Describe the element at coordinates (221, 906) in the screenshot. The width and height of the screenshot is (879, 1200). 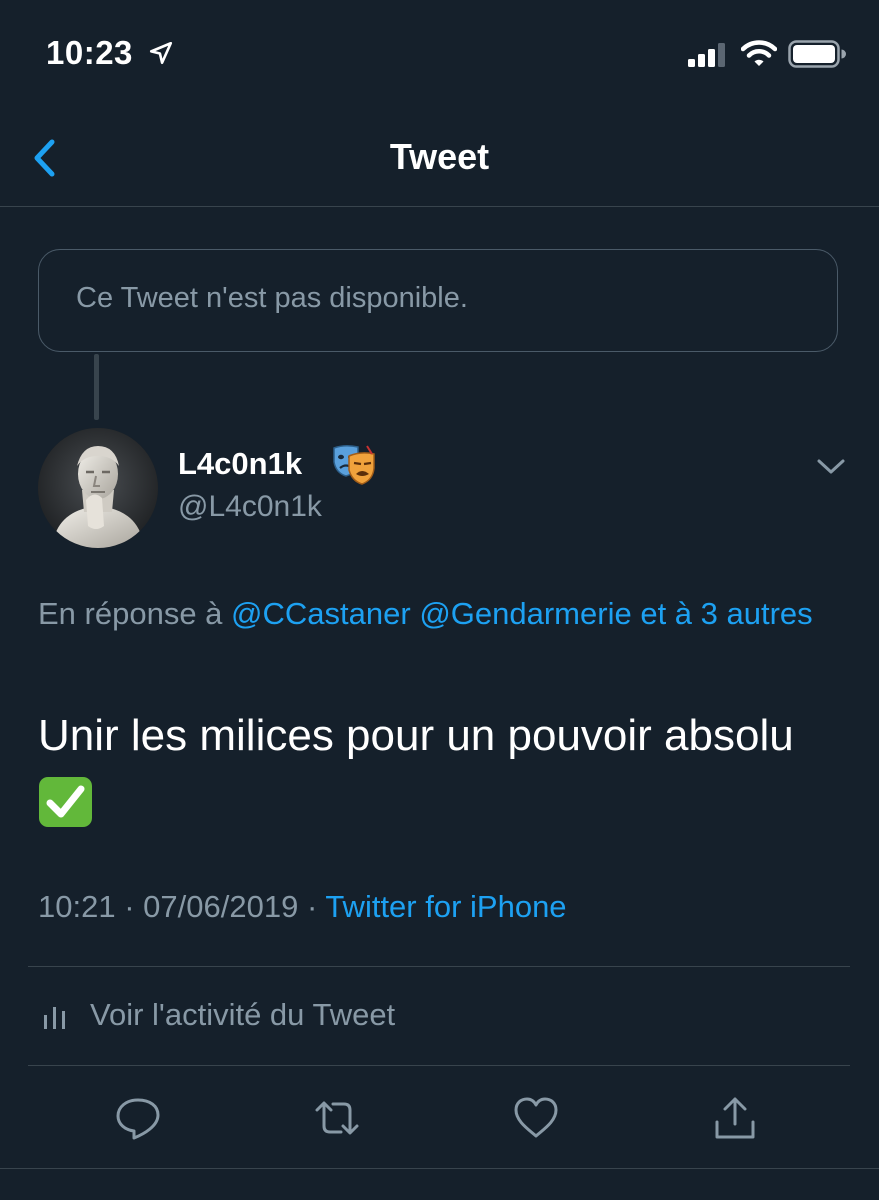
I see `tweet-date: 07/06/2019` at that location.